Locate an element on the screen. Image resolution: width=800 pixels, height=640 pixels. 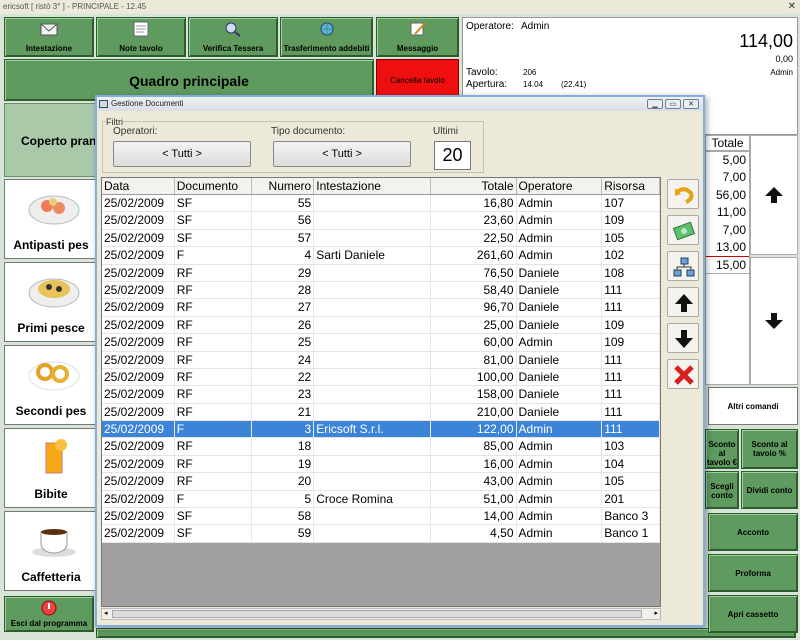
scrollbar-thumb is located at coordinates (377, 614).